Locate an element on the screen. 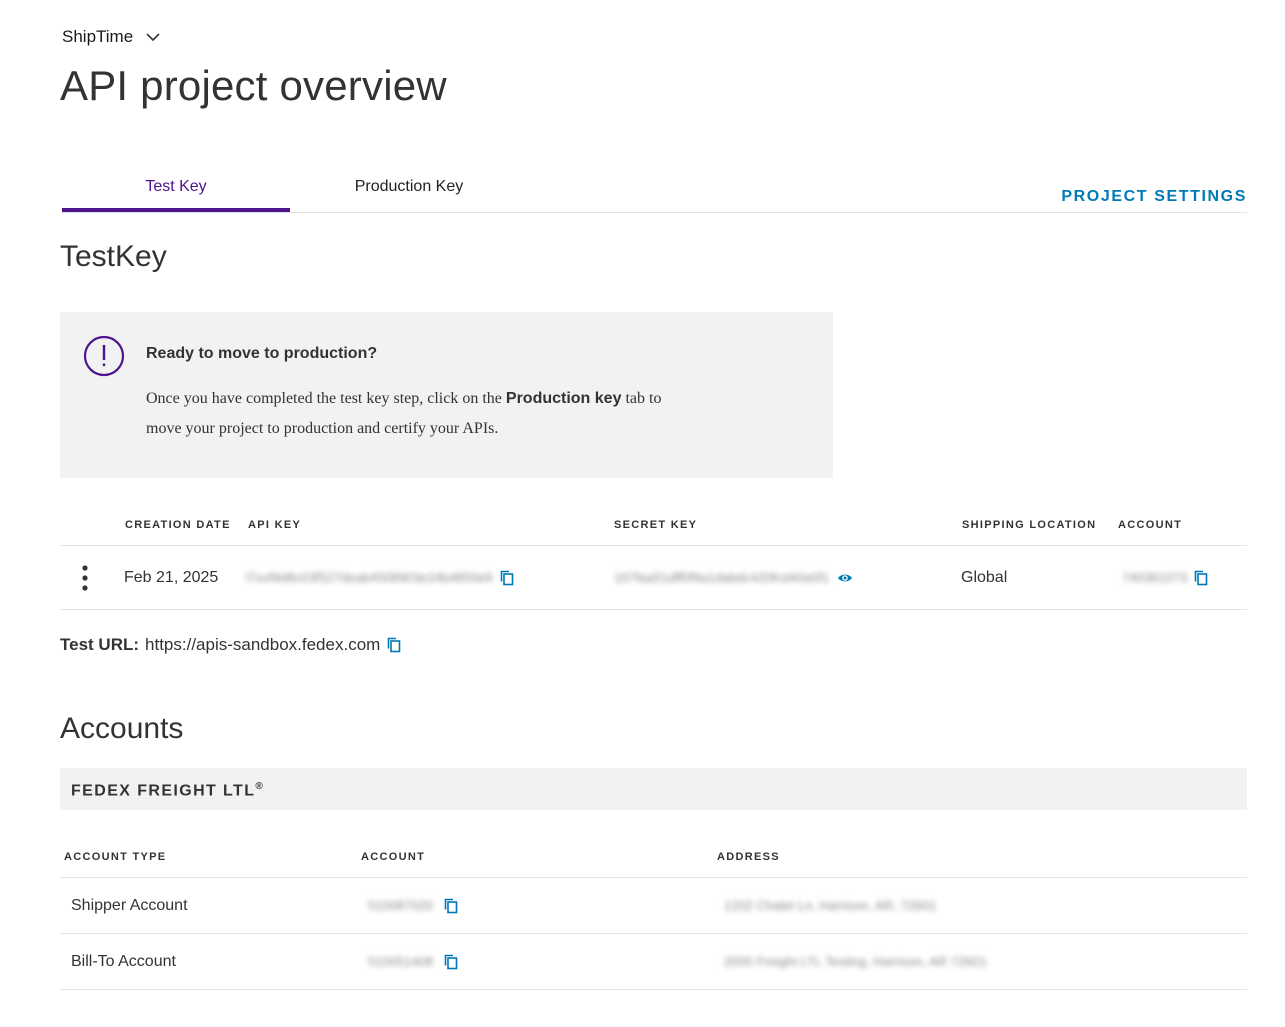  account-type-value: Bill-To Account is located at coordinates (123, 961).